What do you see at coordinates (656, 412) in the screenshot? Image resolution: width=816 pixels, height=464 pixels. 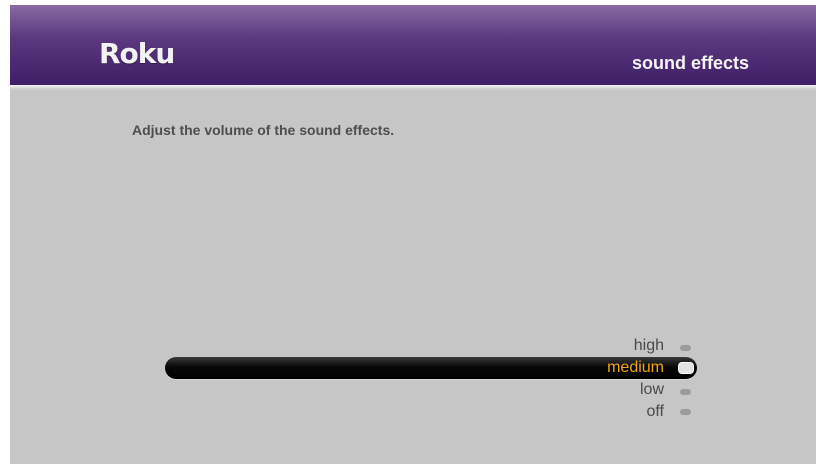 I see `option-off: off` at bounding box center [656, 412].